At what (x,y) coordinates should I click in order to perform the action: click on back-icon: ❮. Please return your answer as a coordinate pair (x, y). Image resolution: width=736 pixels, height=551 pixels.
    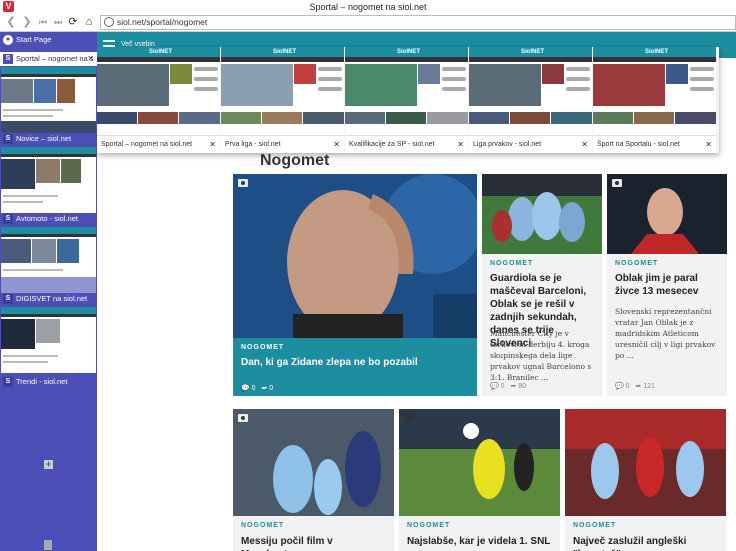
    Looking at the image, I should click on (11, 22).